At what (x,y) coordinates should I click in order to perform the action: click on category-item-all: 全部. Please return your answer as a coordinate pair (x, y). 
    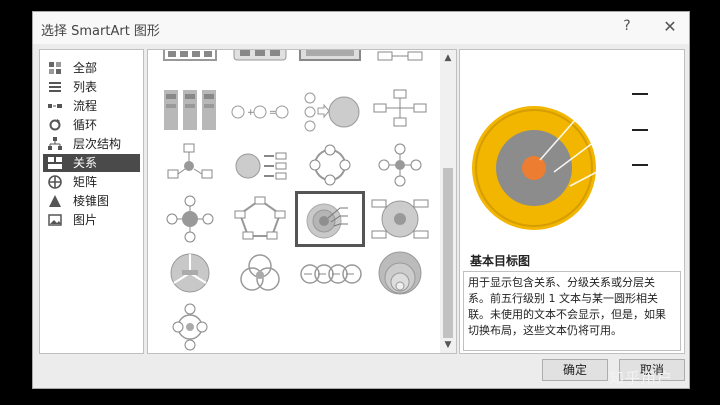
    Looking at the image, I should click on (91, 68).